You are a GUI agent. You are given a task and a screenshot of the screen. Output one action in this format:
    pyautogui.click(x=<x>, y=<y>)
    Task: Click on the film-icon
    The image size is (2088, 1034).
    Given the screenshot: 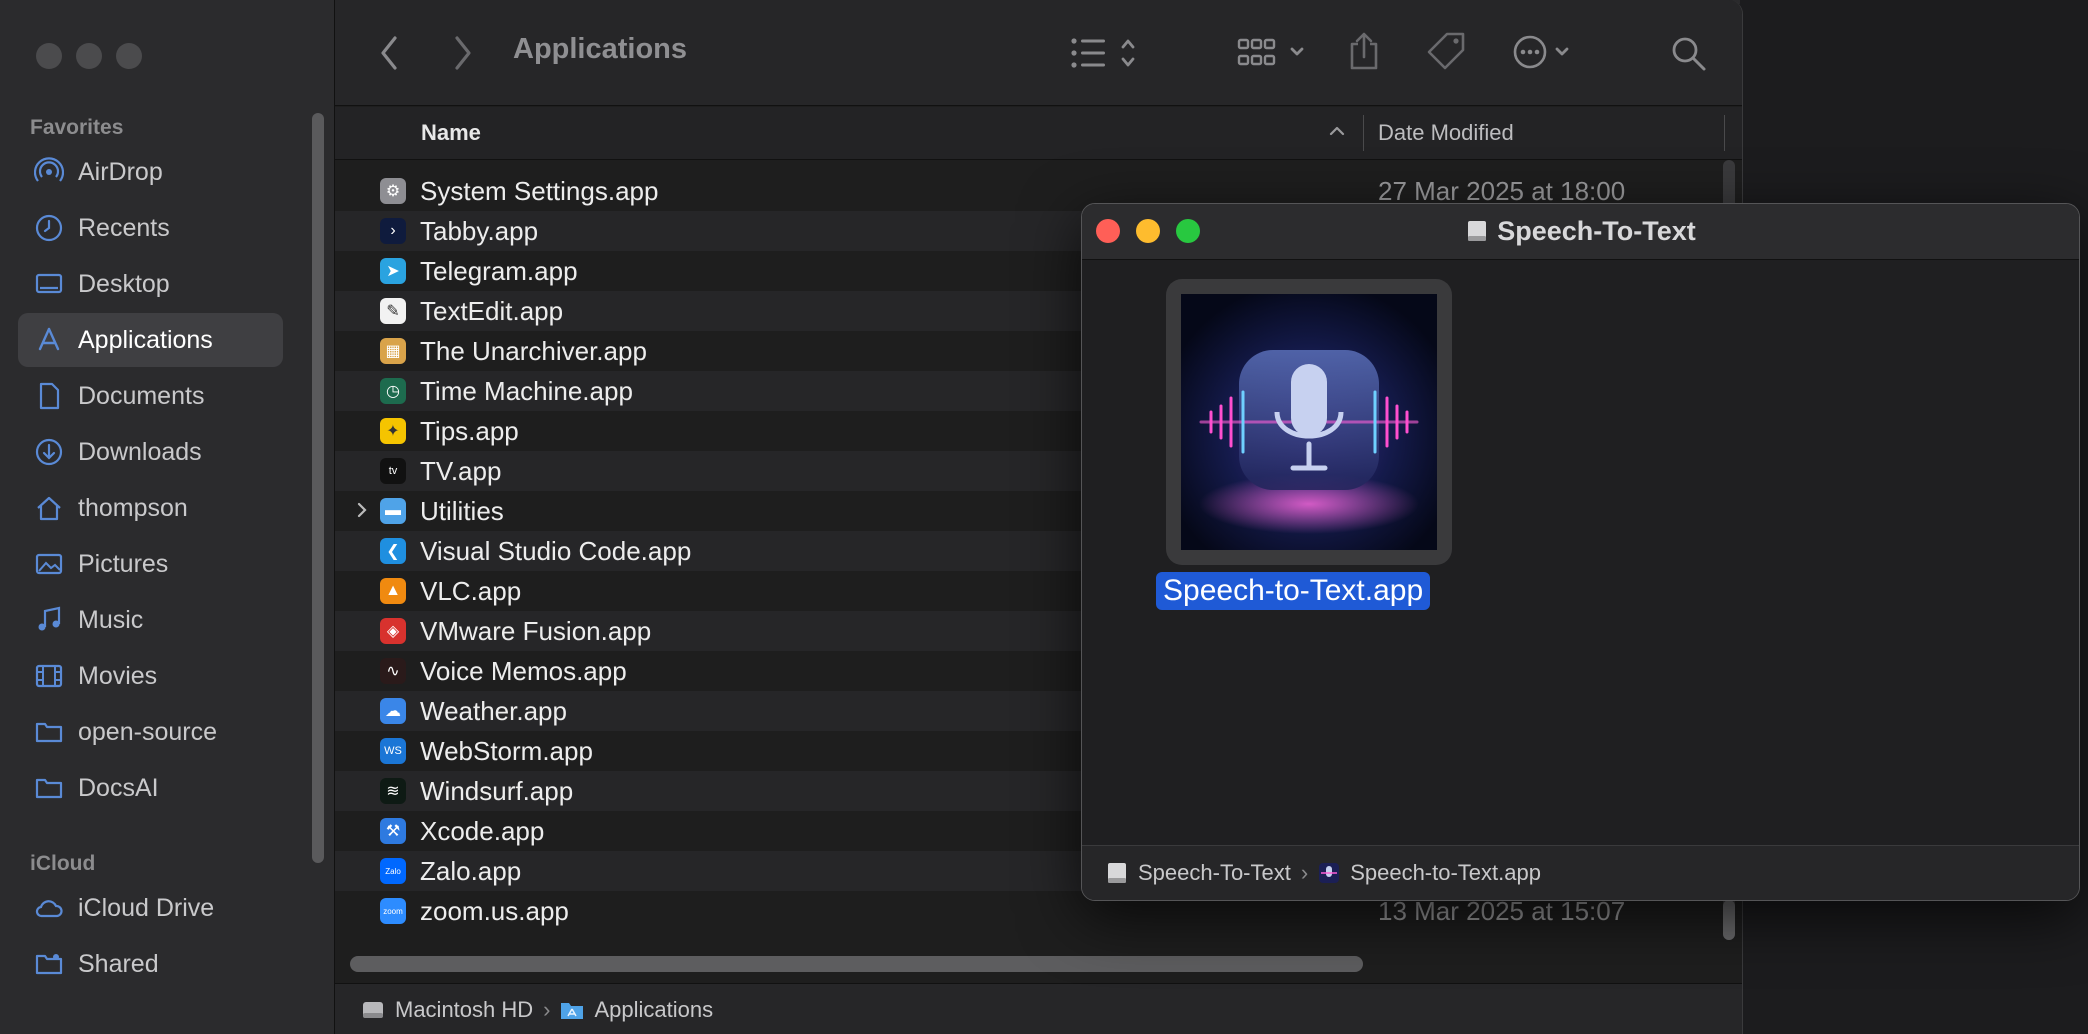 What is the action you would take?
    pyautogui.click(x=49, y=676)
    